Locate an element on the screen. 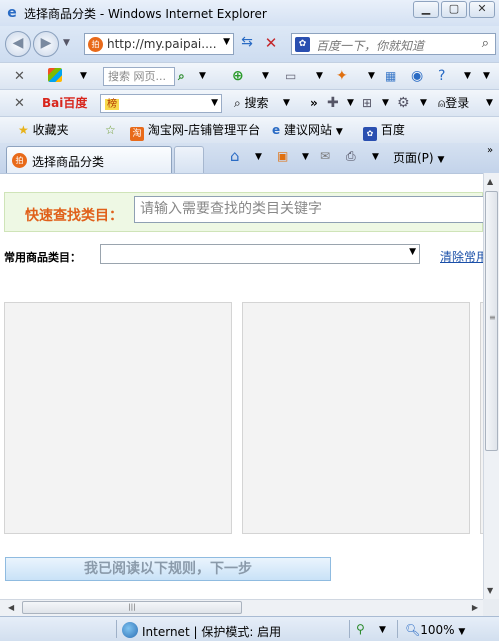 The image size is (499, 641). vertical-scroll-thumb: ≡ is located at coordinates (491, 321).